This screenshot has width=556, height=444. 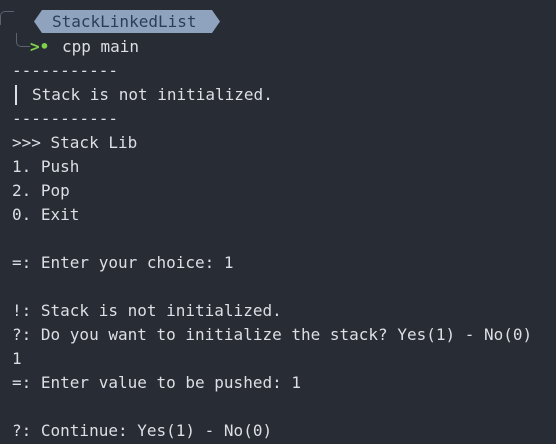 What do you see at coordinates (46, 214) in the screenshot?
I see `menu-item-exit: 0. Exit` at bounding box center [46, 214].